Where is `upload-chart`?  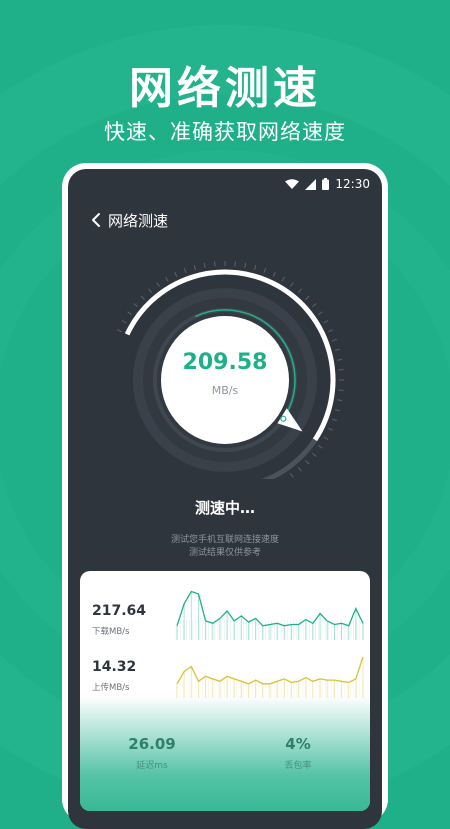
upload-chart is located at coordinates (270, 670).